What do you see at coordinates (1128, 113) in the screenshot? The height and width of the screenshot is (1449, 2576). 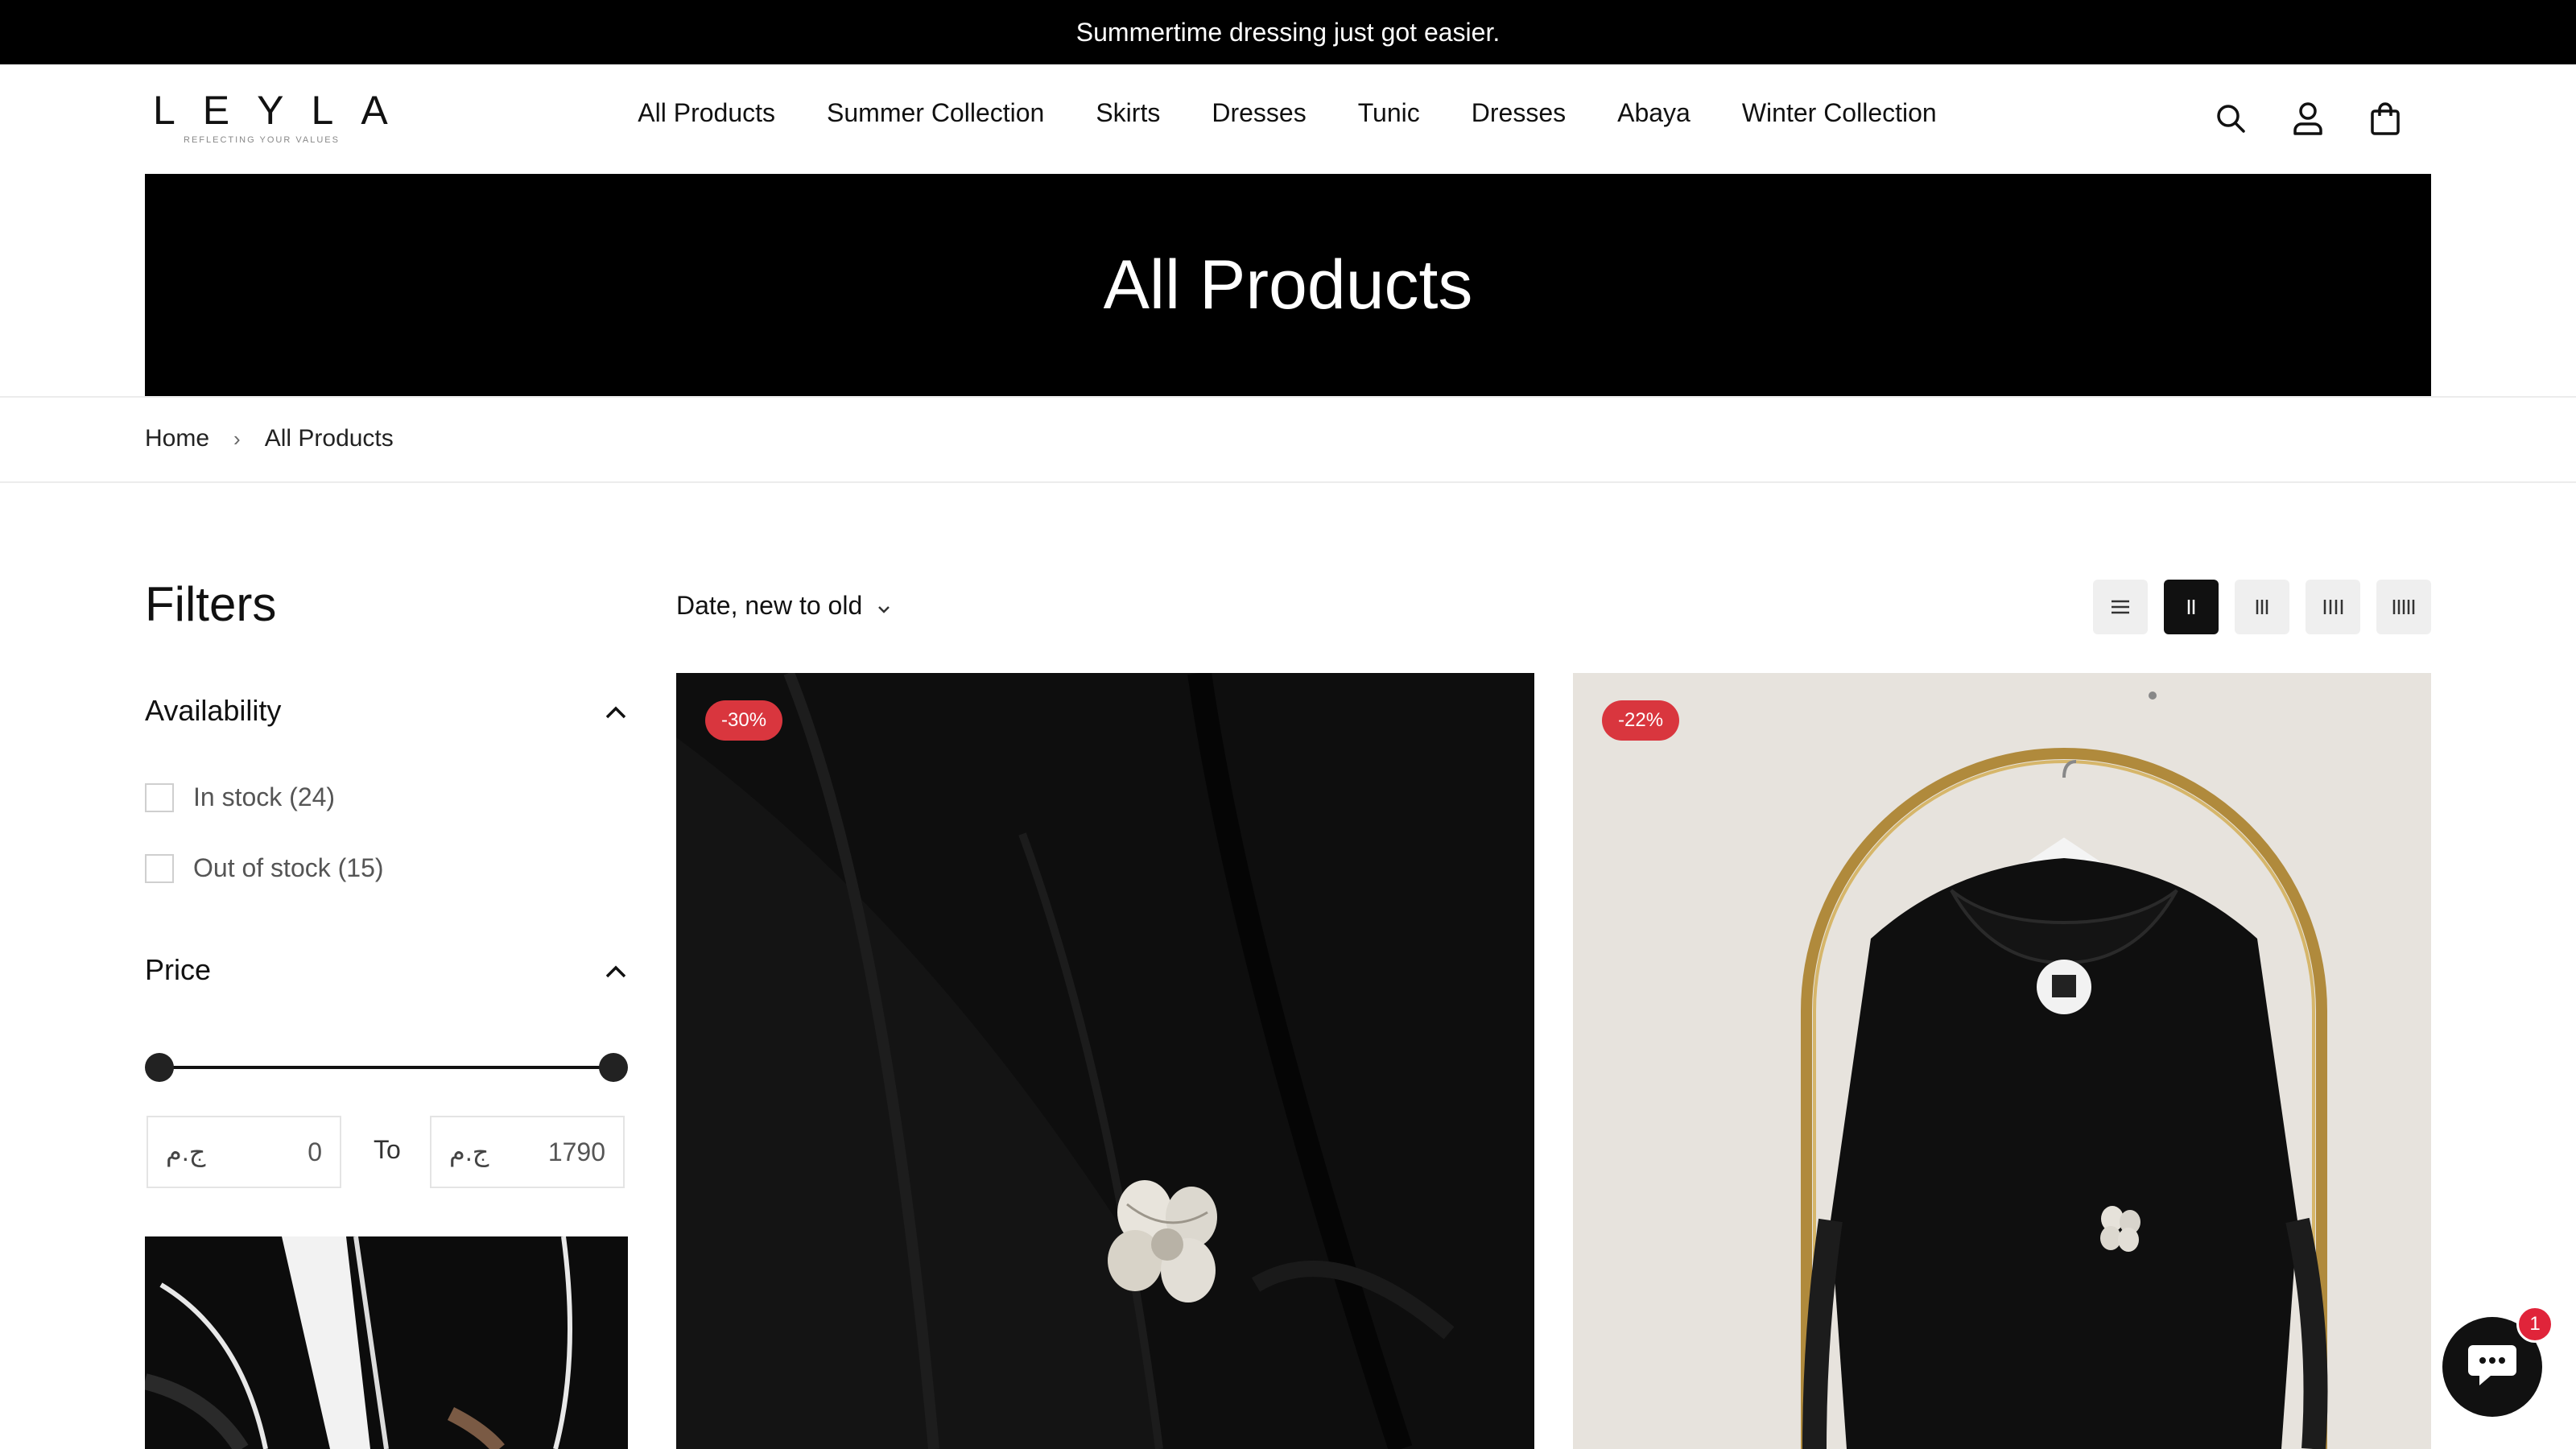 I see `nav-item-skirts: Skirts` at bounding box center [1128, 113].